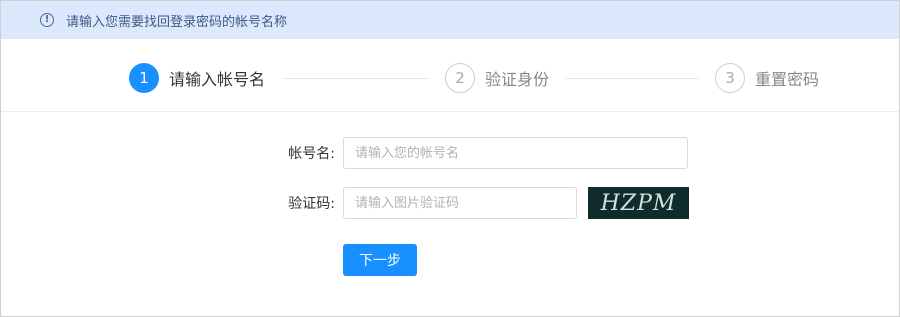 This screenshot has height=317, width=900. Describe the element at coordinates (515, 153) in the screenshot. I see `account-name-input` at that location.